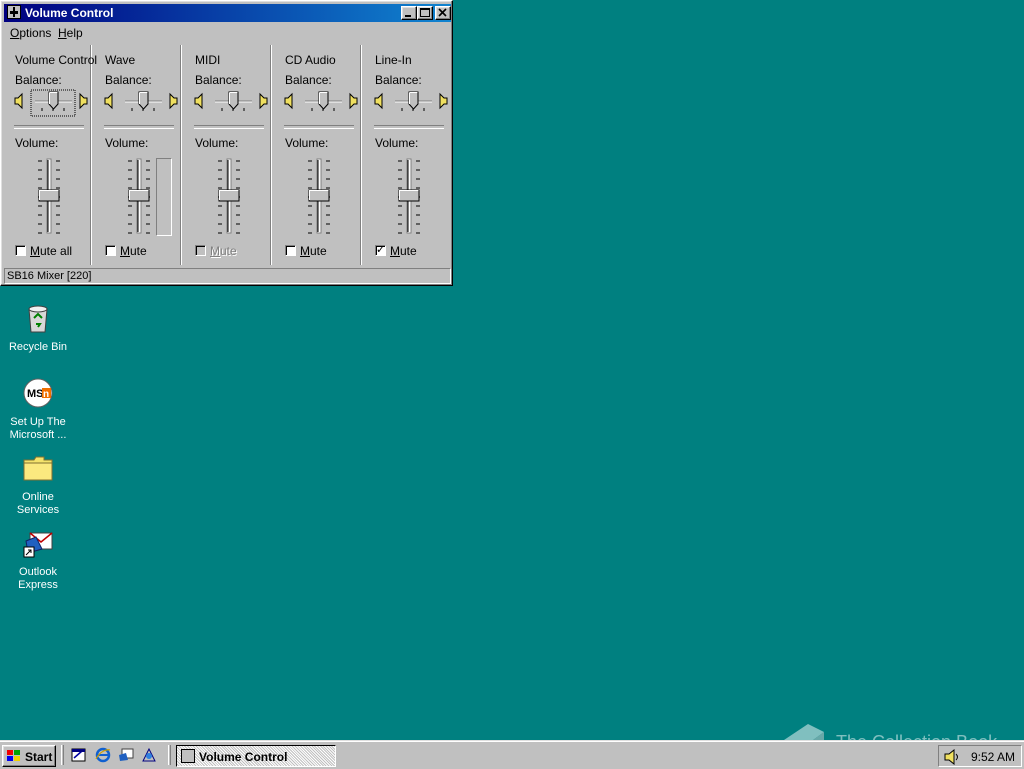 This screenshot has width=1024, height=769. What do you see at coordinates (30, 33) in the screenshot?
I see `menu-options: Options` at bounding box center [30, 33].